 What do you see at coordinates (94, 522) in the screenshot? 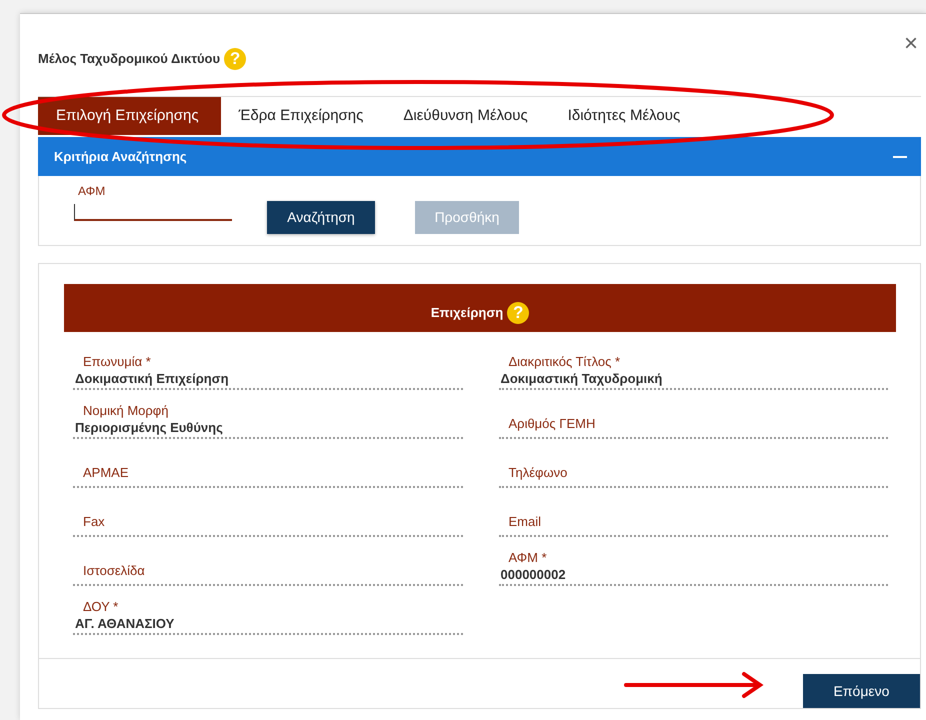
I see `field-label: Fax` at bounding box center [94, 522].